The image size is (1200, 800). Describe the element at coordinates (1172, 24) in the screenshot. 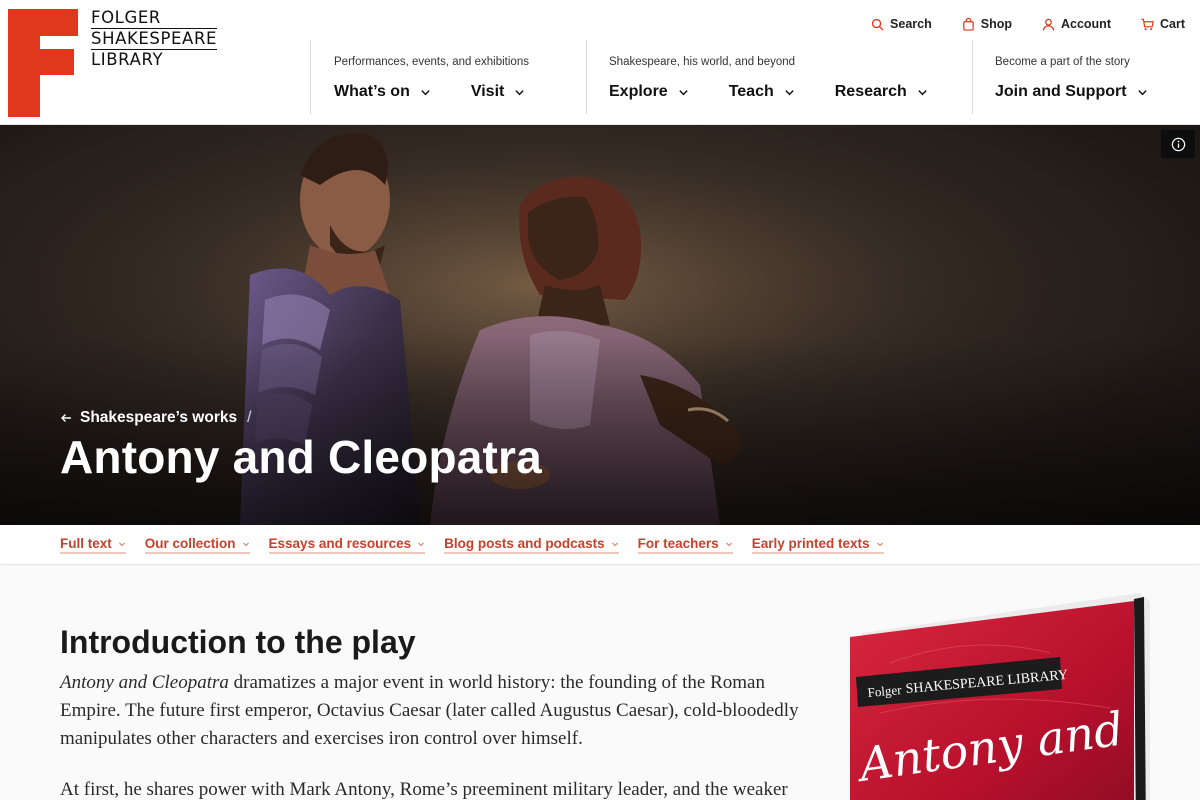

I see `cart-label: Cart` at that location.